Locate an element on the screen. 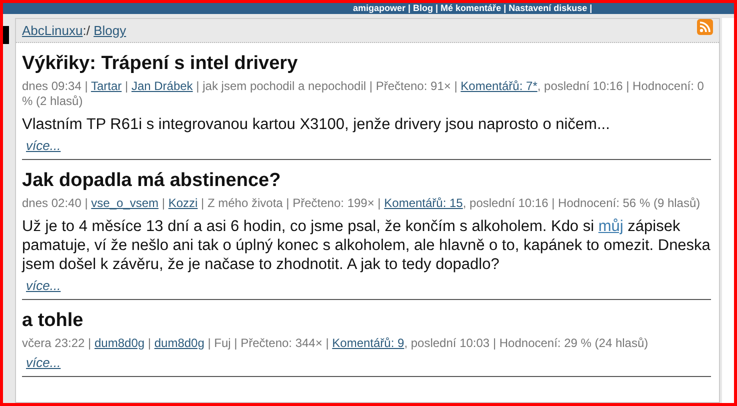 This screenshot has height=406, width=737. post-meta: včera 23:22 | dum8d0g | dum8d0g | Fuj | Přečteno: 344× | Komentářů: 9, poslední 10:03 | Hodnocení: 29 % (24 hlasů) is located at coordinates (336, 343).